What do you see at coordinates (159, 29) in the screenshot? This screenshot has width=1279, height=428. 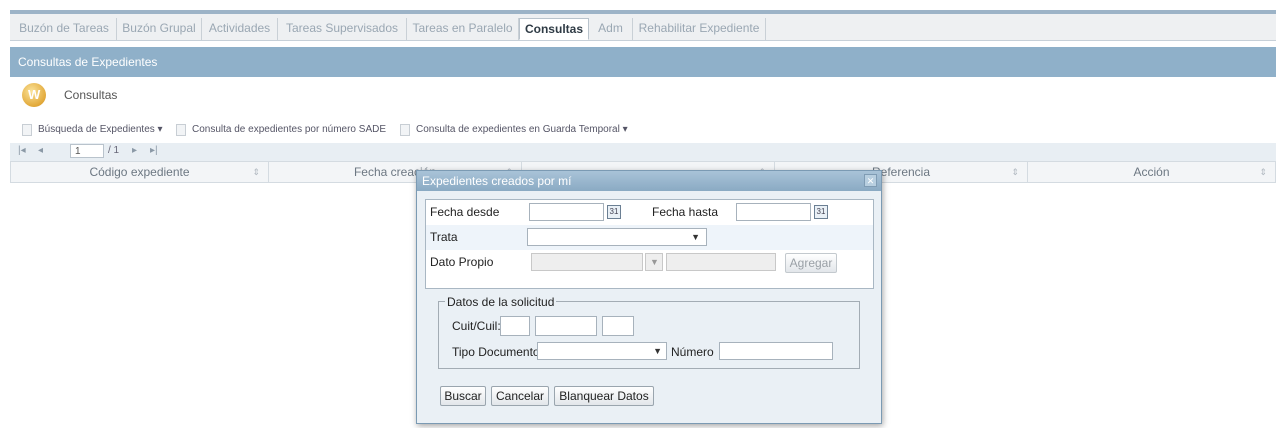 I see `tab-buzon-grupal: Buzón Grupal` at bounding box center [159, 29].